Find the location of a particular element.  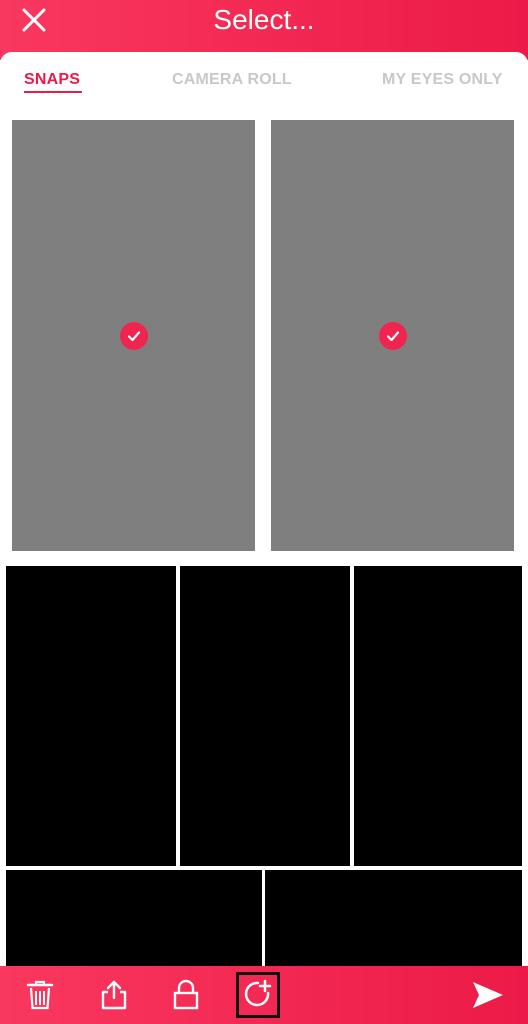

tab-my-eyes-only: MY EYES ONLY is located at coordinates (442, 80).